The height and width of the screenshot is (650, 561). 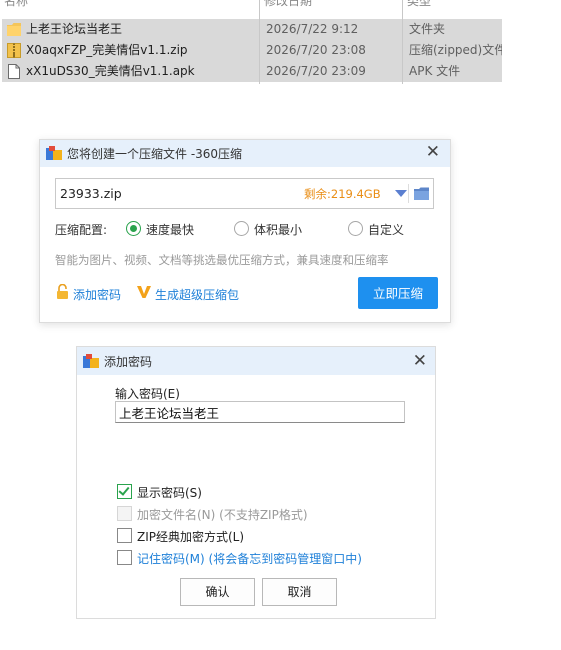 I want to click on remember-password-label: 记住密码(M) (将会备忘到密码管理窗口中), so click(x=249, y=558).